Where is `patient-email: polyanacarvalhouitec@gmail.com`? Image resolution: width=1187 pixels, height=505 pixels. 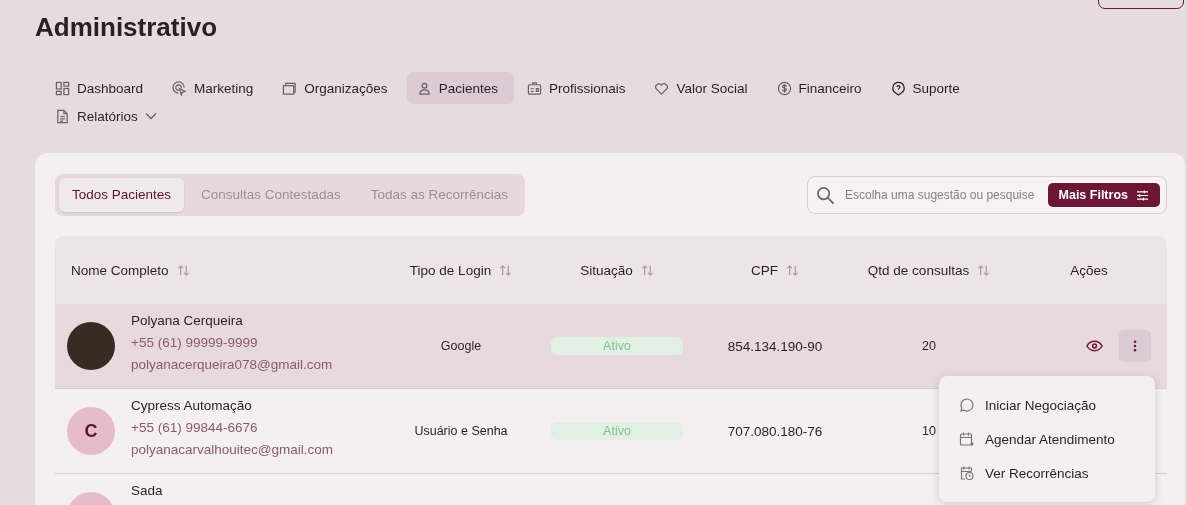 patient-email: polyanacarvalhouitec@gmail.com is located at coordinates (232, 449).